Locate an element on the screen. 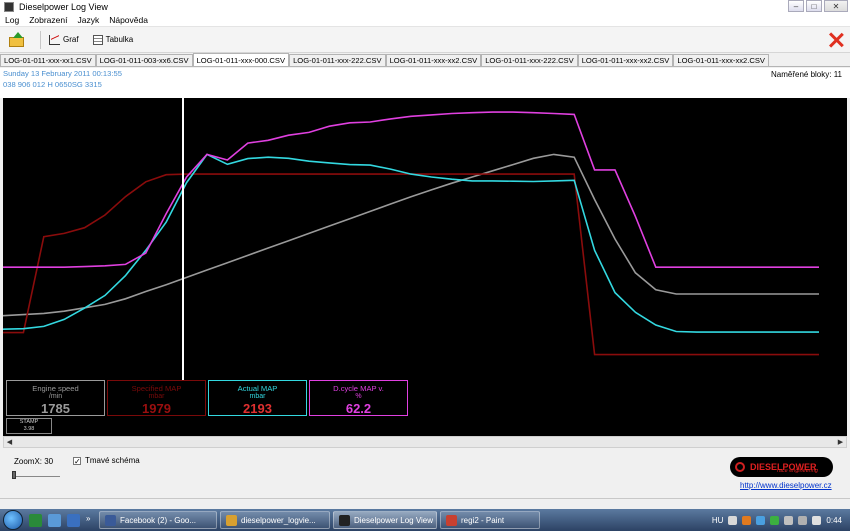 Image resolution: width=850 pixels, height=531 pixels. scroll-right-icon: ▶ is located at coordinates (840, 442).